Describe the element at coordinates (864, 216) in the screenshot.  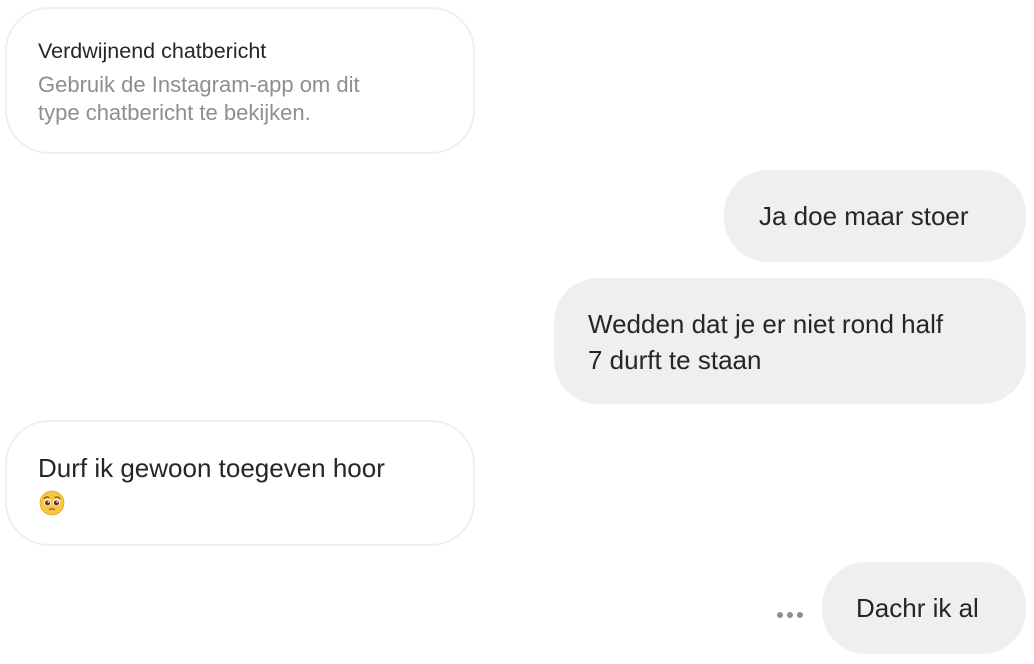
I see `message-text: Ja doe maar stoer` at that location.